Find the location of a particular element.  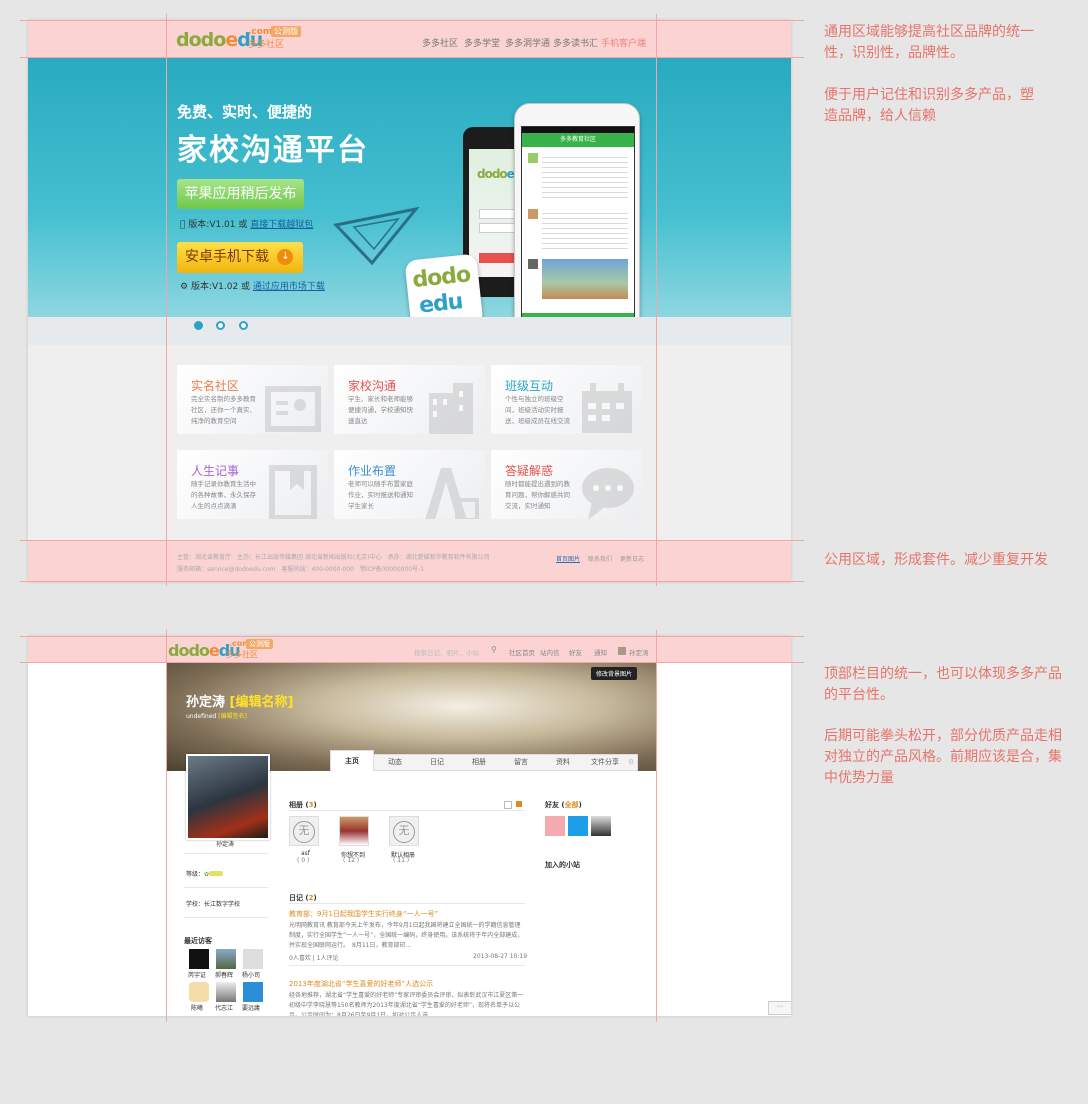

profile-name: 孙定涛 [编辑名称] is located at coordinates (239, 700).